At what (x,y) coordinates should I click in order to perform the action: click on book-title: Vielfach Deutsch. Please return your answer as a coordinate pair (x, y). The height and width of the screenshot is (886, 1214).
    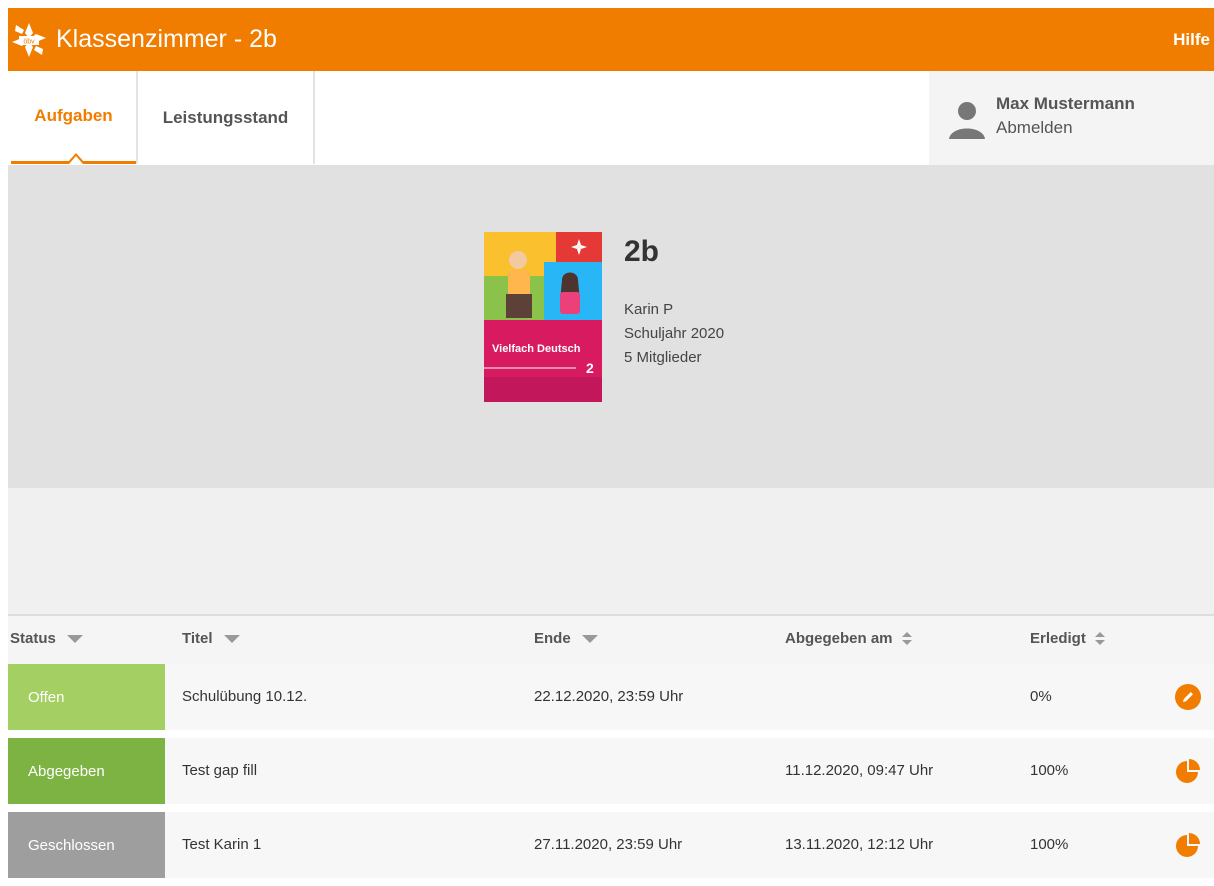
    Looking at the image, I should click on (536, 349).